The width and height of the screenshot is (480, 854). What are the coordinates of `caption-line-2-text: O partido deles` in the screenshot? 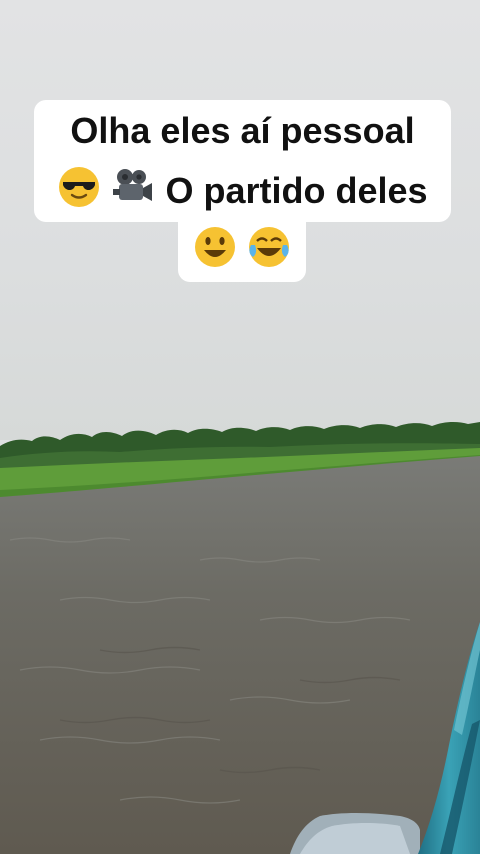 It's located at (296, 191).